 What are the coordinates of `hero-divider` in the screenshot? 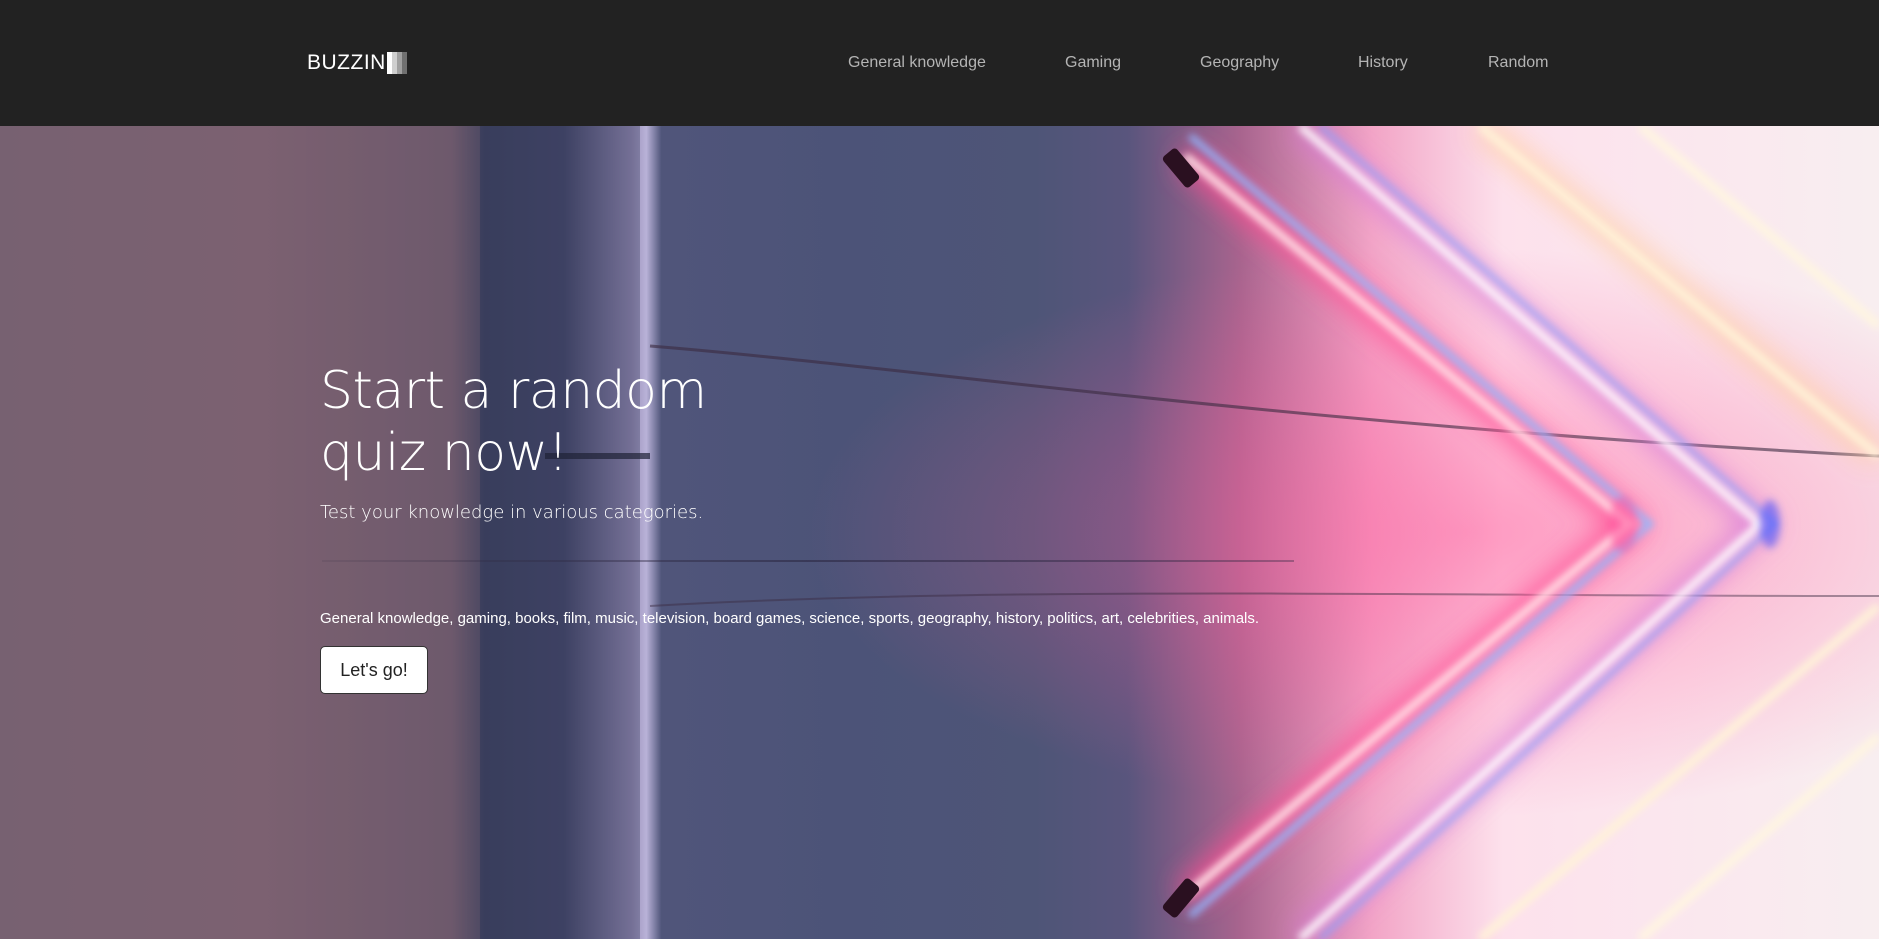 It's located at (808, 561).